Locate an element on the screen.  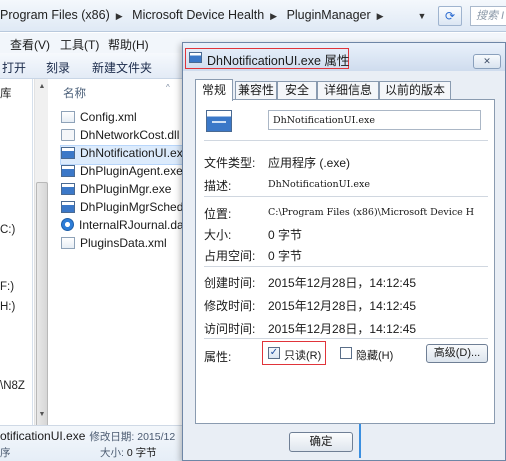
readonly-label: 只读(R) is located at coordinates (302, 355).